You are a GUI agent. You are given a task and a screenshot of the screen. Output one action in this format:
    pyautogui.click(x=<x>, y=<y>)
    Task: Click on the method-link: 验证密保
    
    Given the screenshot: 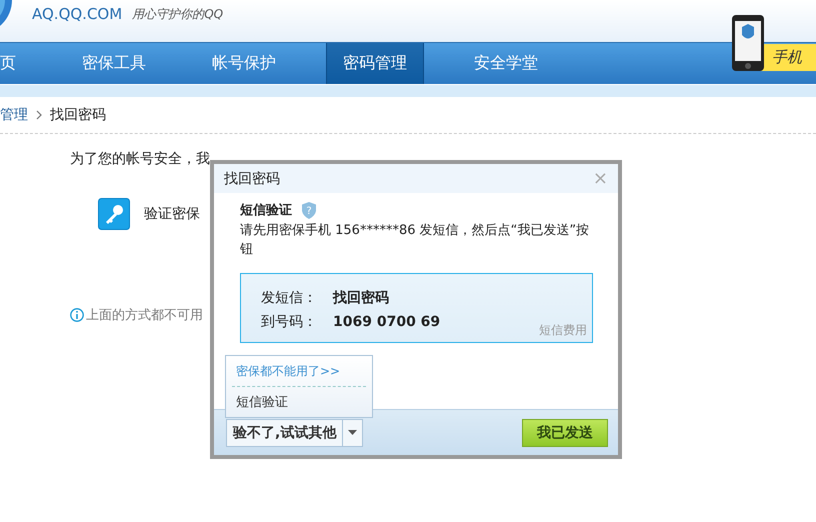 What is the action you would take?
    pyautogui.click(x=172, y=214)
    